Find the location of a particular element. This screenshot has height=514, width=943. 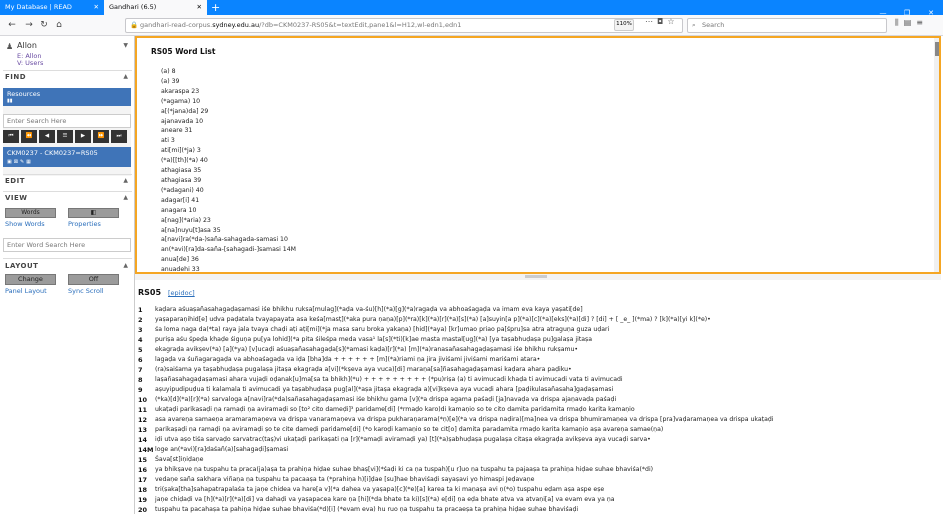

pocket-icon: ◘ is located at coordinates (662, 21).